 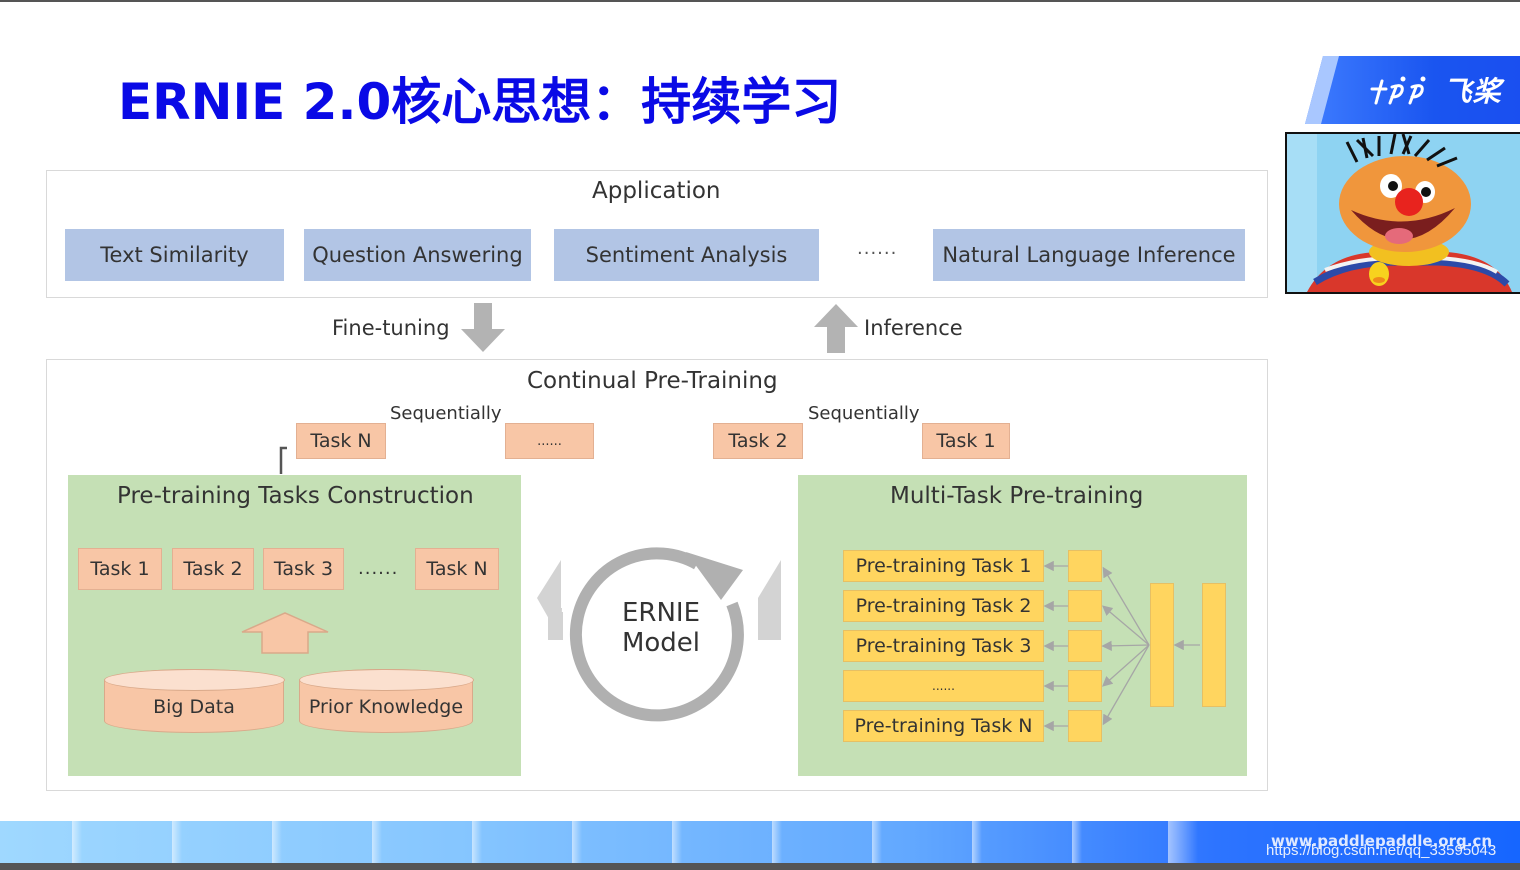 I want to click on mascot-photo, so click(x=1402, y=213).